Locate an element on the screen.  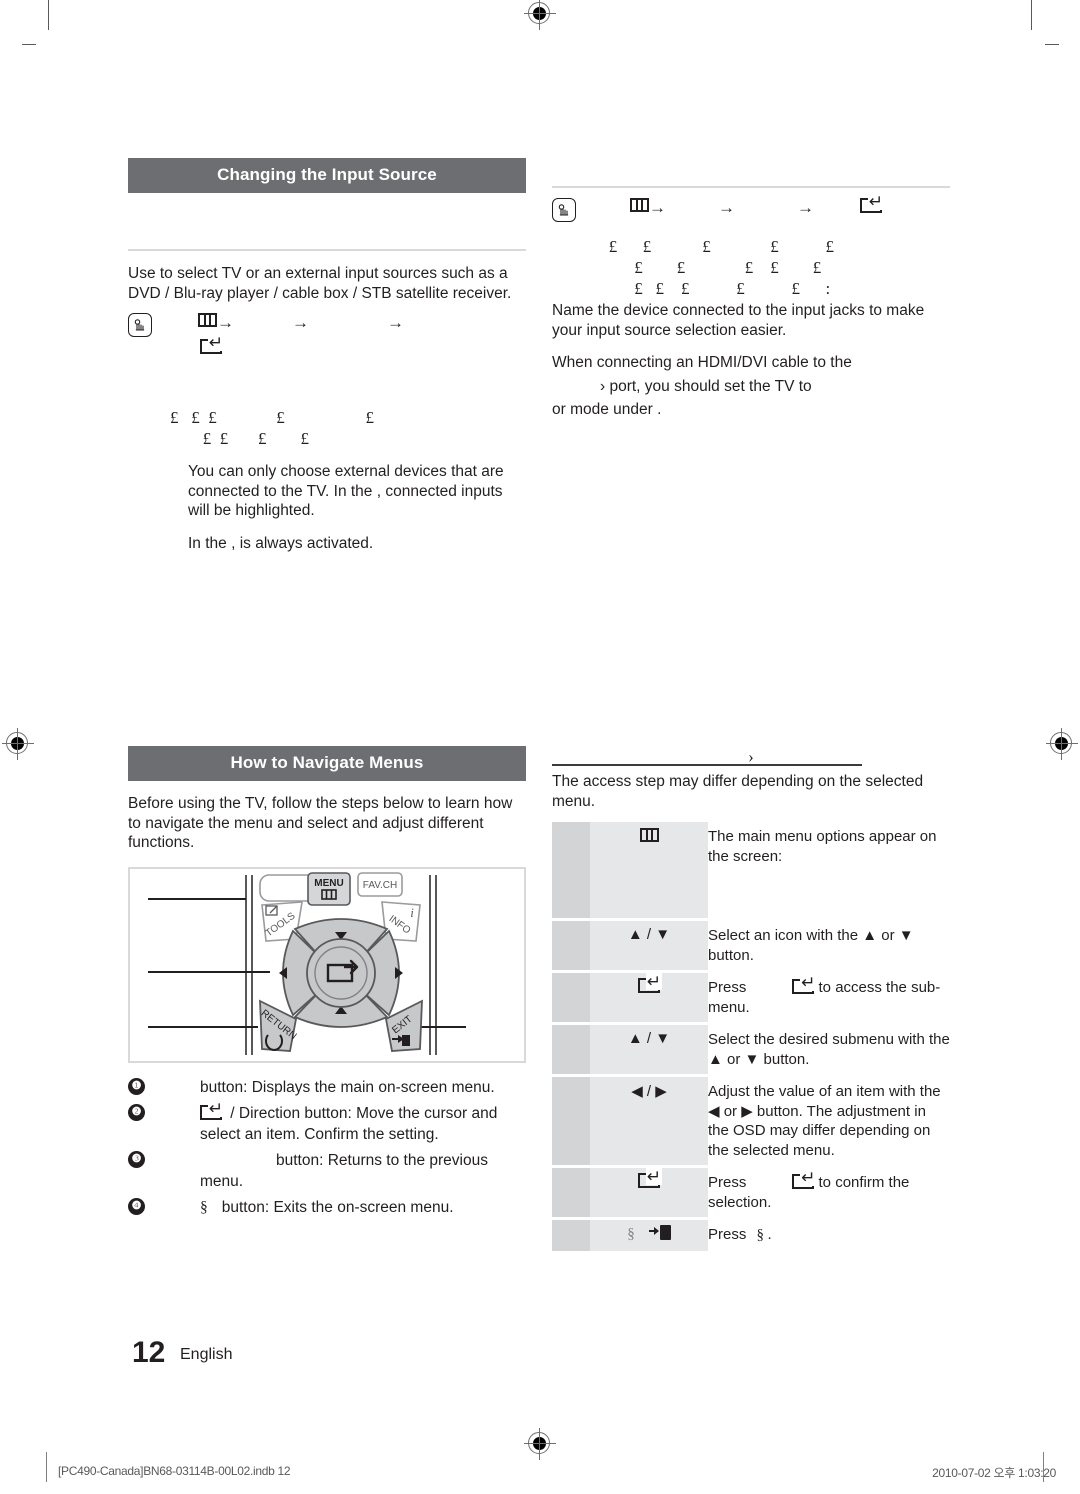
section-title-navigate-menus: How to Navigate Menus is located at coordinates (327, 763).